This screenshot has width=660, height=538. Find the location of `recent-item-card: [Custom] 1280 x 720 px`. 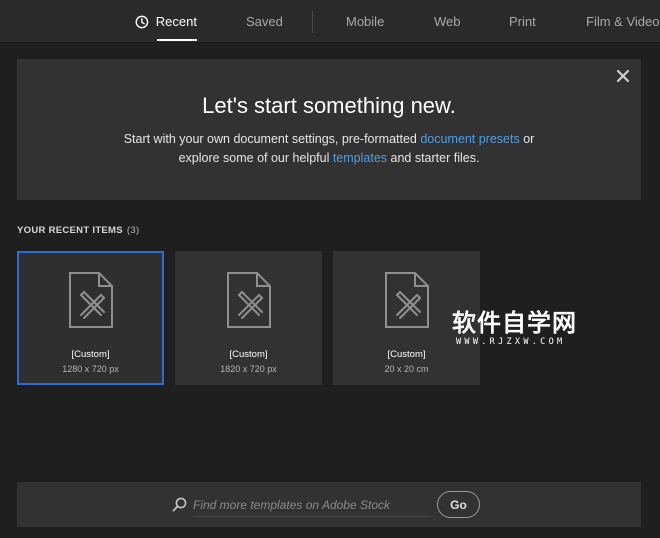

recent-item-card: [Custom] 1280 x 720 px is located at coordinates (90, 318).